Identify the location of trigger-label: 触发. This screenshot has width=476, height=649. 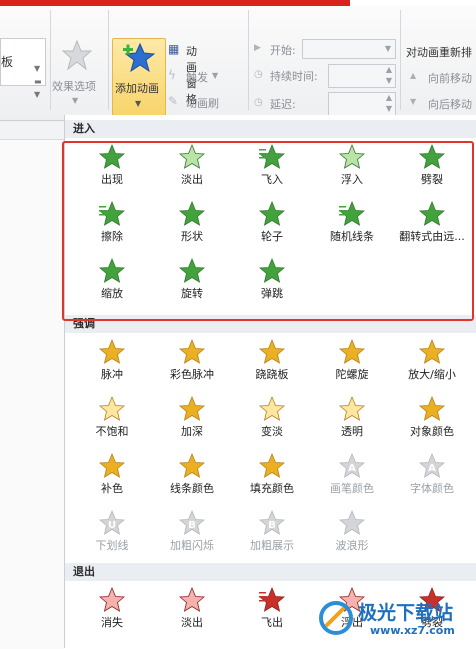
(197, 77).